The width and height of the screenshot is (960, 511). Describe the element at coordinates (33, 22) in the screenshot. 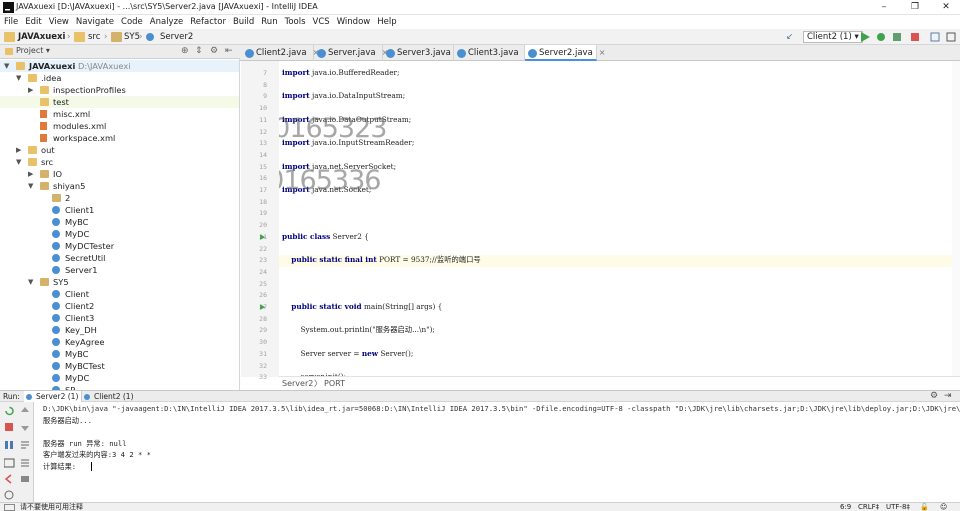

I see `menu-edit: Edit` at that location.